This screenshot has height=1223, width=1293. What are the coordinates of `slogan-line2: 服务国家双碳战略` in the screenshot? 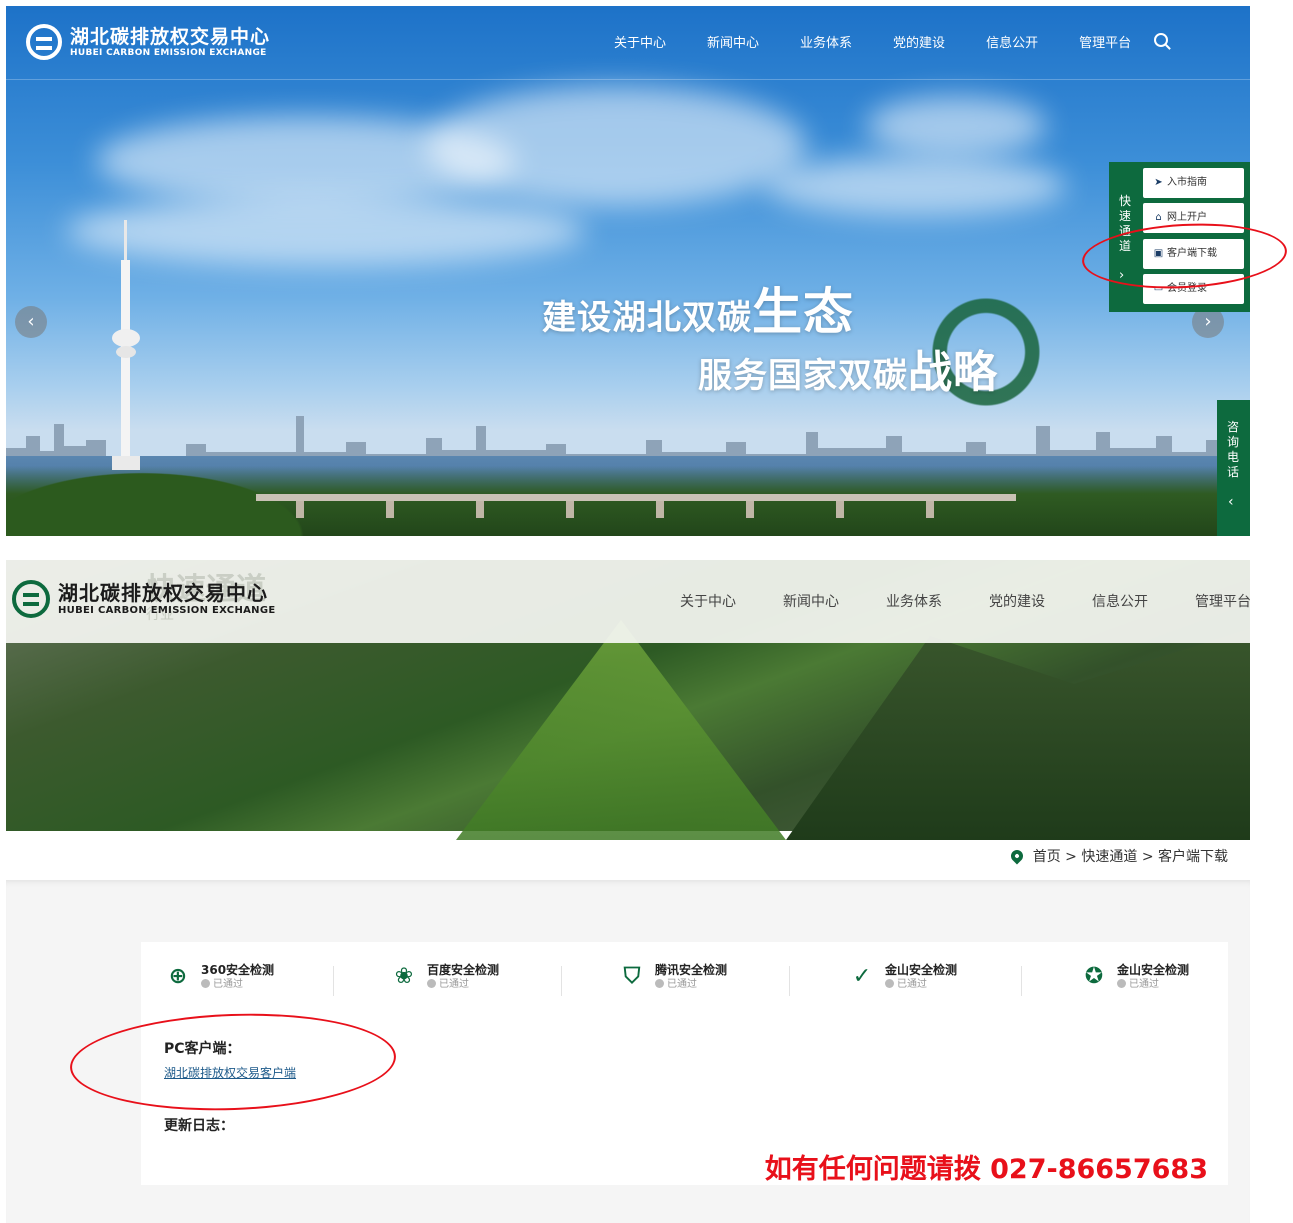 It's located at (848, 372).